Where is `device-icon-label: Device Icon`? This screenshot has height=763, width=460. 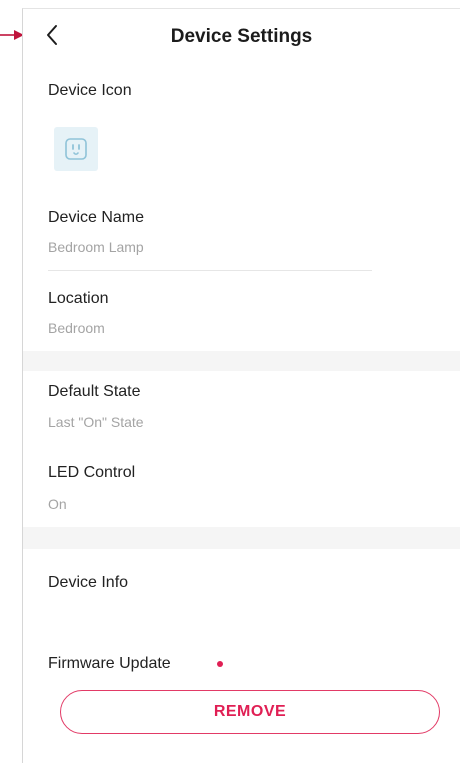
device-icon-label: Device Icon is located at coordinates (90, 90).